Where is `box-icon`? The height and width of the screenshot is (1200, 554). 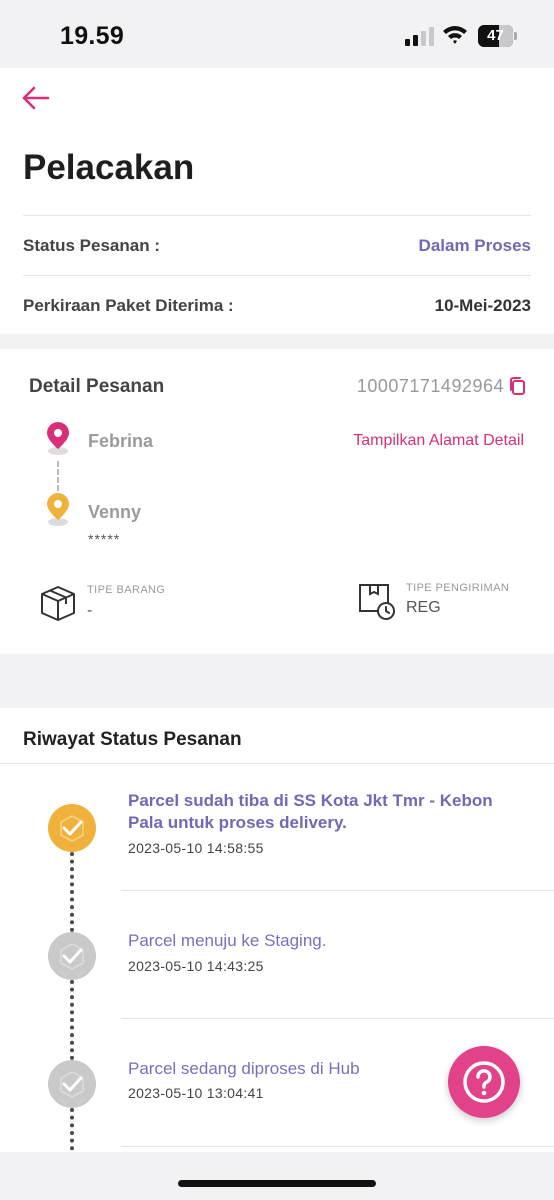
box-icon is located at coordinates (58, 603).